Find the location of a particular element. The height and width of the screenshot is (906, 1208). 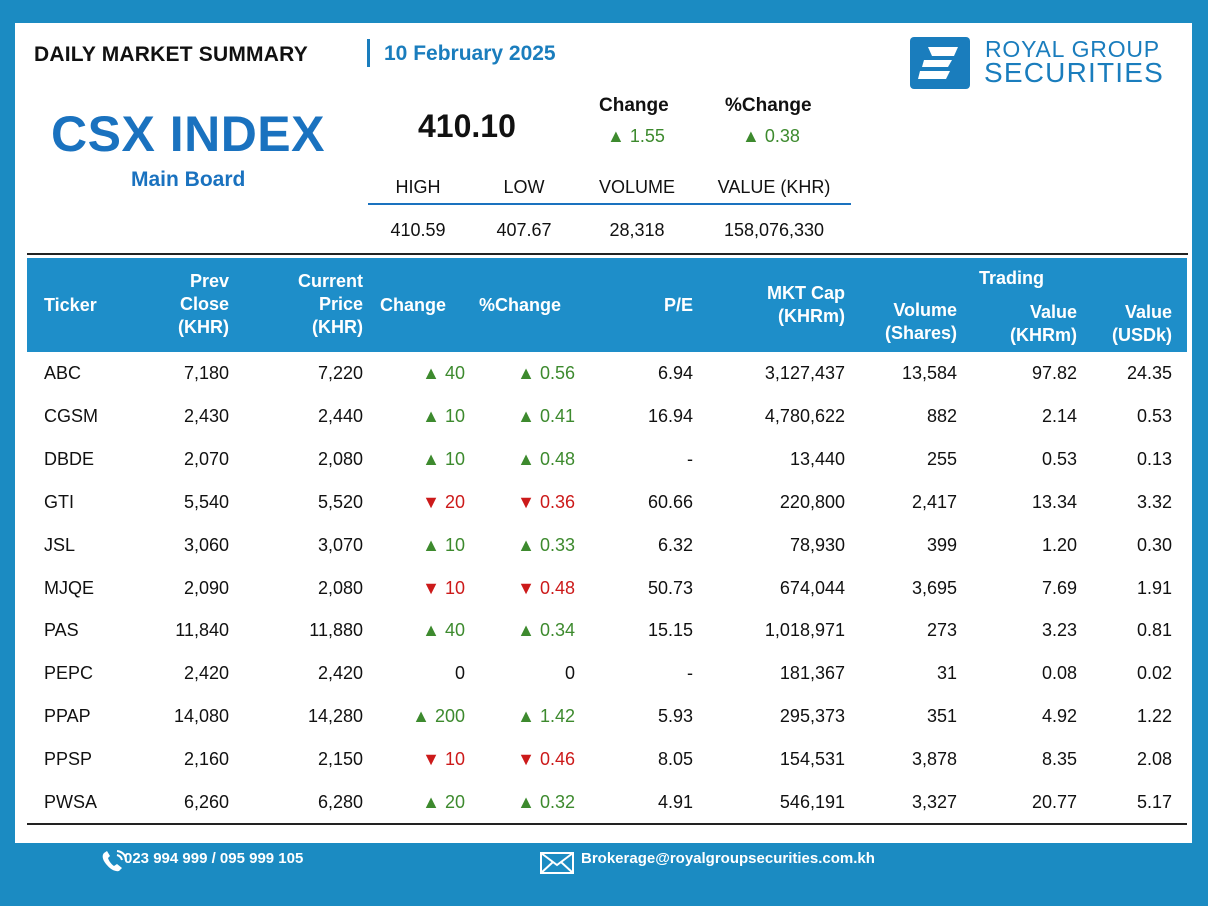

cell-value-khrm: 2.14 is located at coordinates (1059, 415).